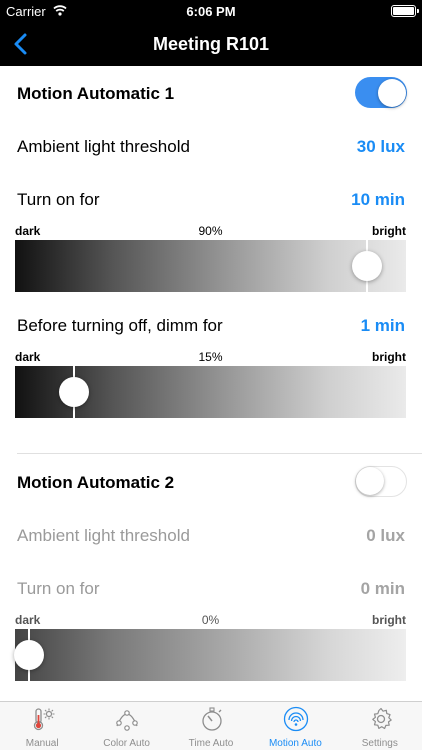 This screenshot has height=750, width=422. Describe the element at coordinates (120, 325) in the screenshot. I see `dimm-label: Before turning off, dimm for` at that location.